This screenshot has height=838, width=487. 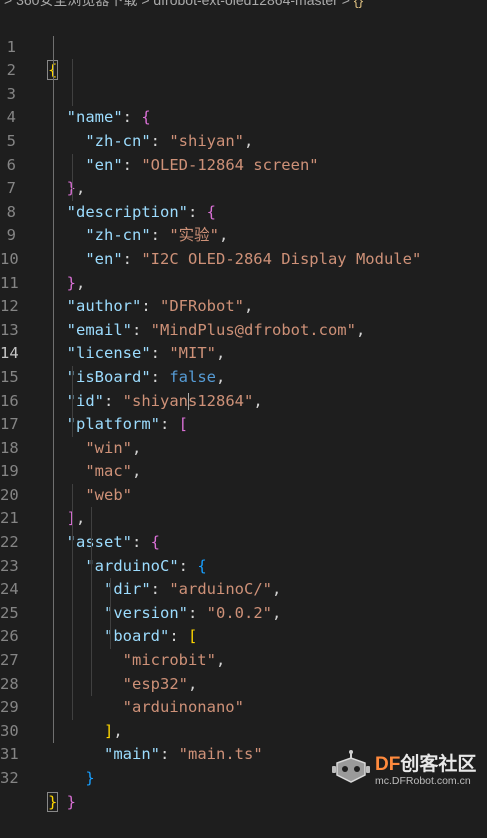 I want to click on code-line: 23 "version": "0.0.2",, so click(x=243, y=576).